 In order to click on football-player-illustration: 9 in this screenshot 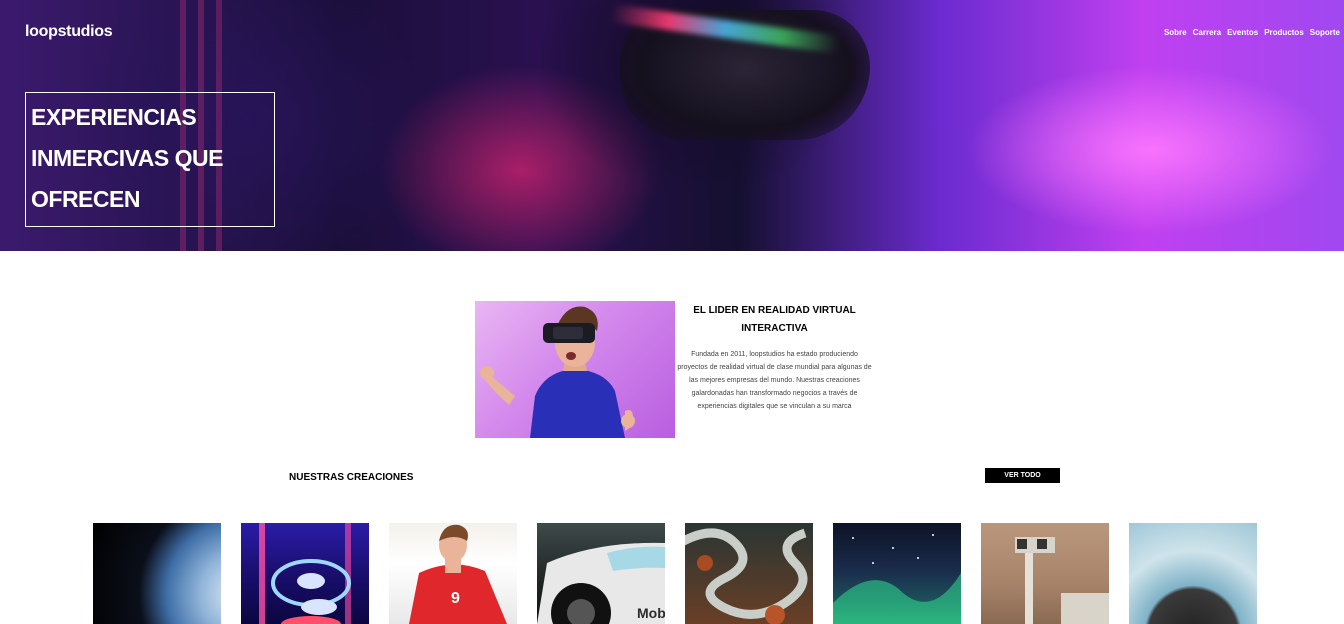, I will do `click(458, 574)`.